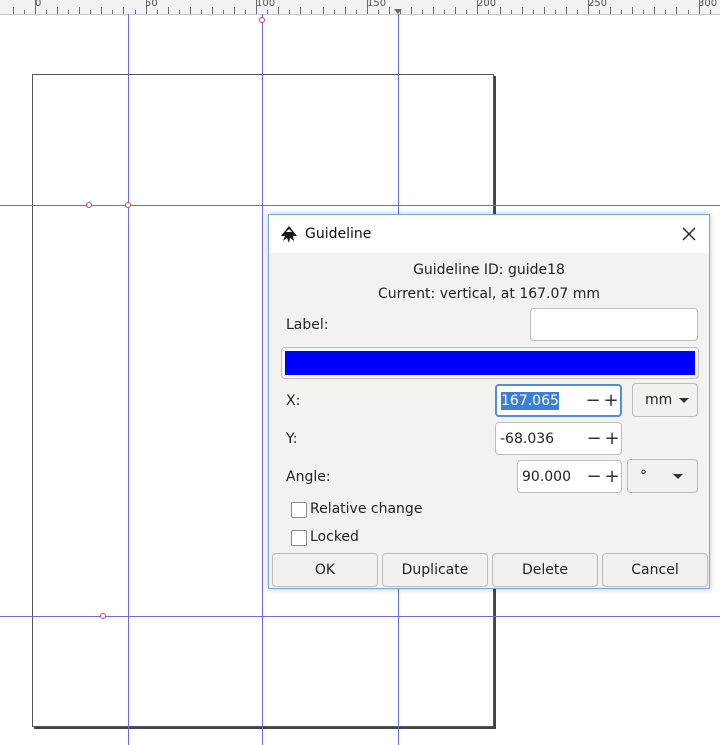  Describe the element at coordinates (299, 510) in the screenshot. I see `relative-change-checkbox` at that location.